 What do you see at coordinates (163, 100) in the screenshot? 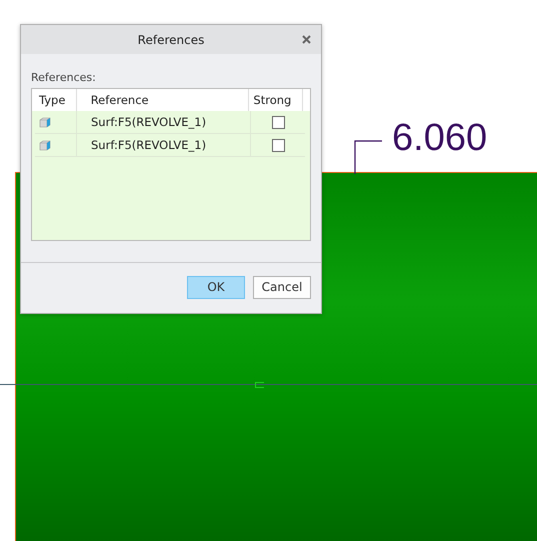
I see `column-header: Reference` at bounding box center [163, 100].